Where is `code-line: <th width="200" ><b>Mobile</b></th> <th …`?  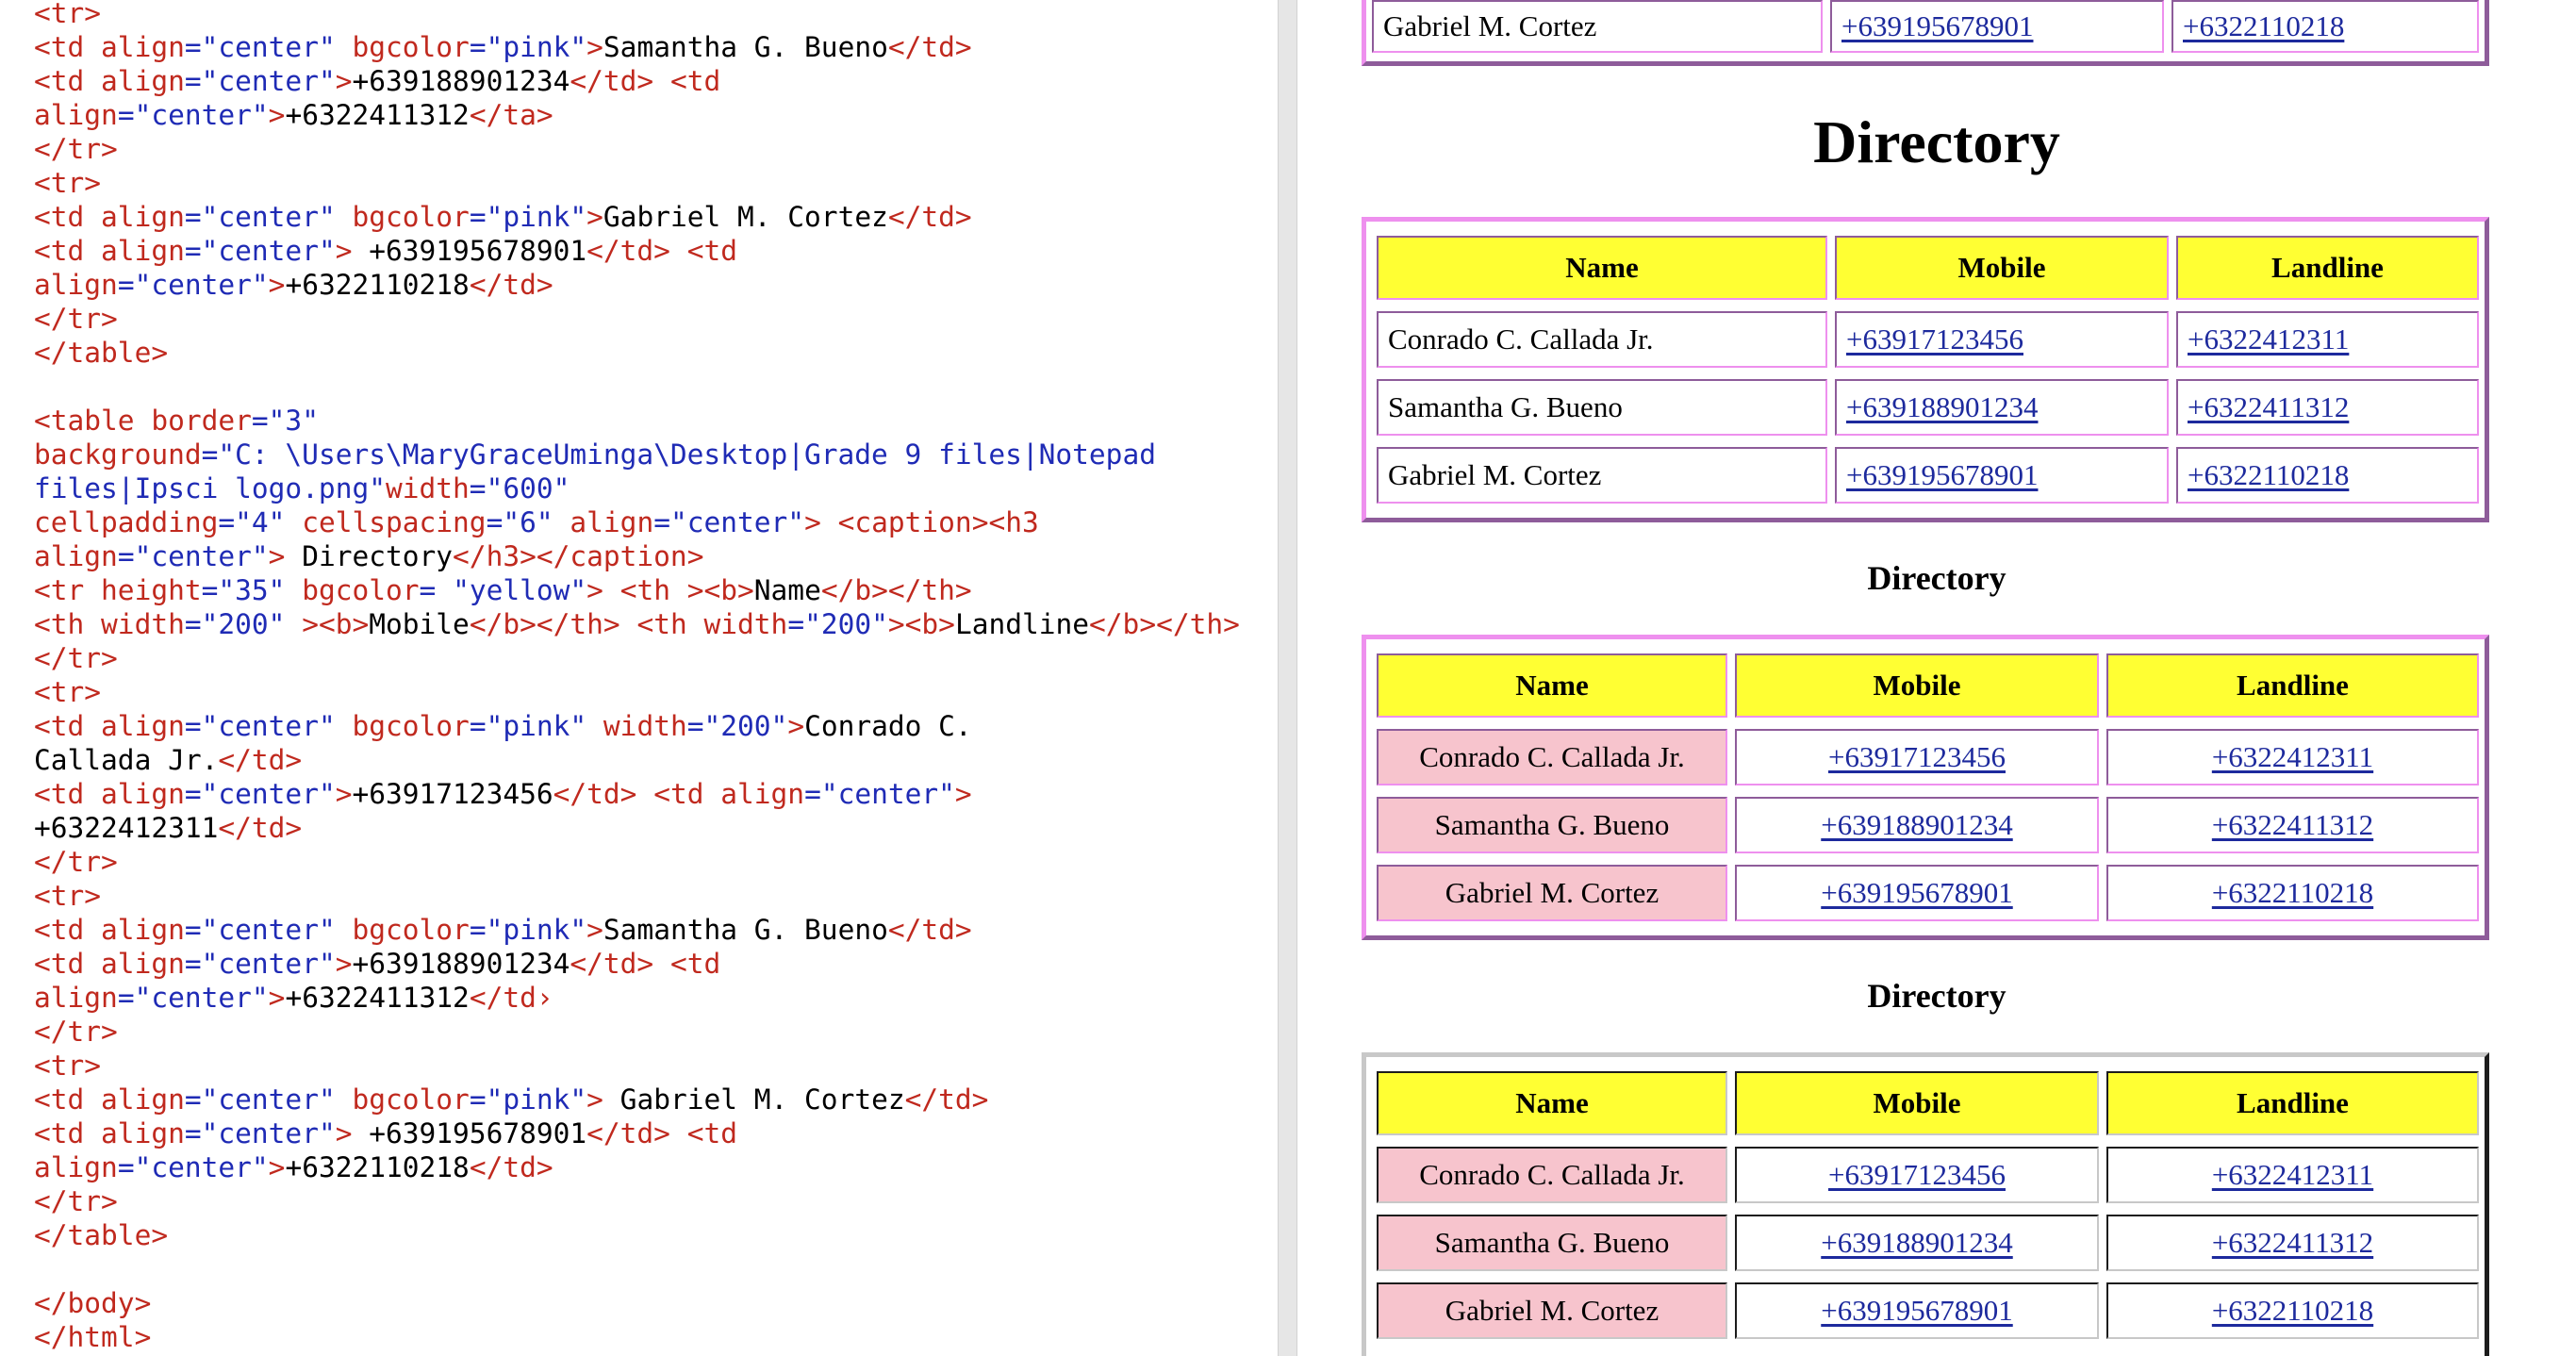
code-line: <th width="200" ><b>Mobile</b></th> <th … is located at coordinates (637, 624).